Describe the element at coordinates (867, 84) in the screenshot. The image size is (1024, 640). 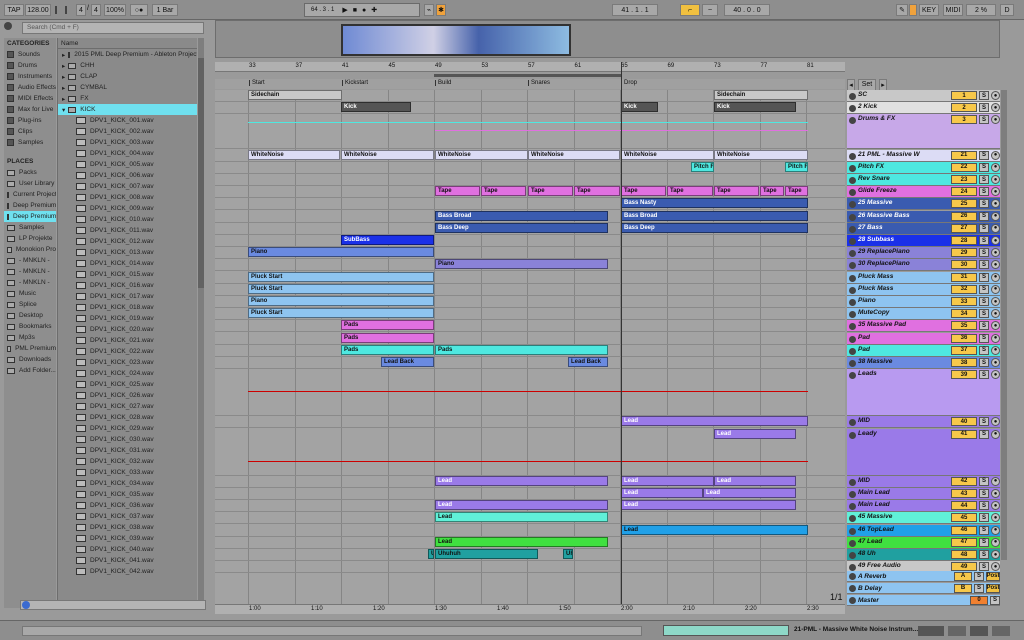
I see `set-locator-button: Set` at that location.